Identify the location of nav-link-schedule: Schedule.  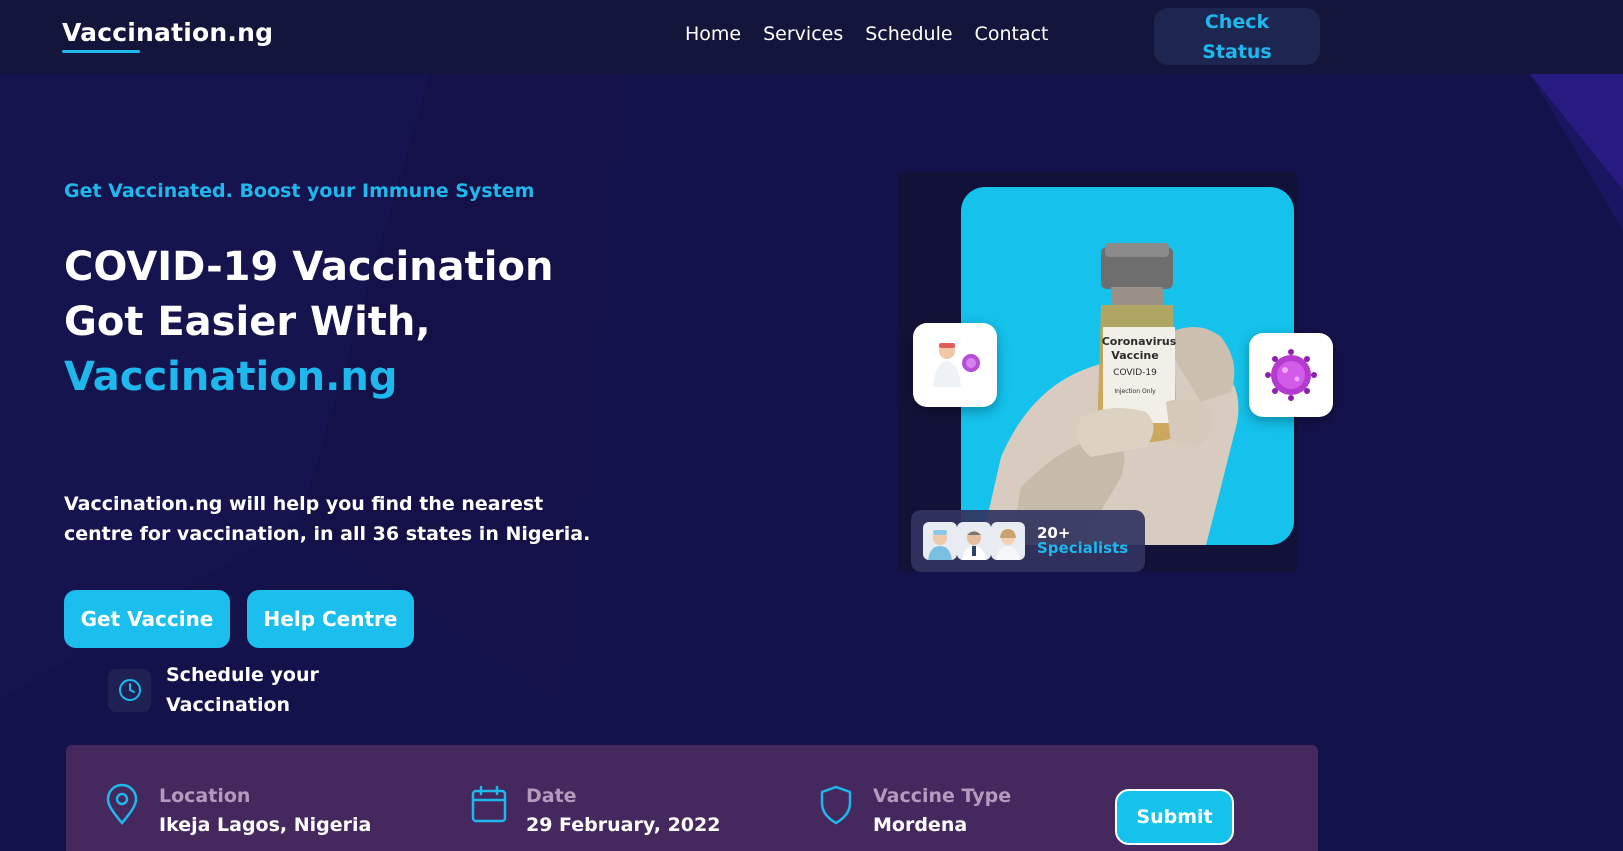
(908, 34).